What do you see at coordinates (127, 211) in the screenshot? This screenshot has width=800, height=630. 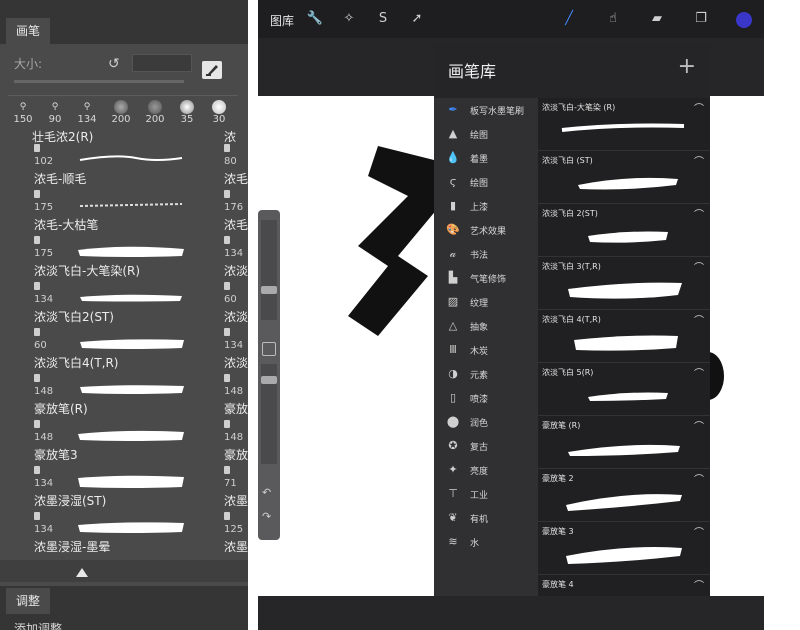 I see `list-item: 175 浓毛-大枯笔` at bounding box center [127, 211].